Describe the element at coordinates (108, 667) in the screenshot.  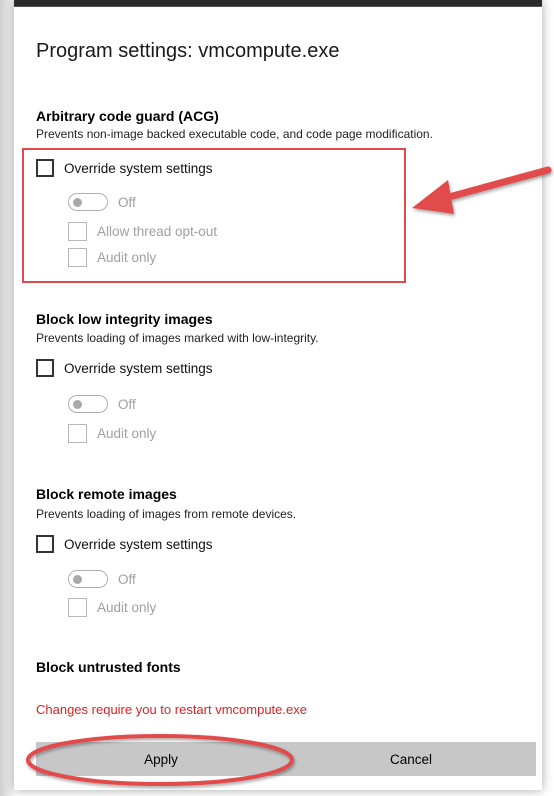
I see `section-title-untrusted-fonts: Block untrusted fonts` at that location.